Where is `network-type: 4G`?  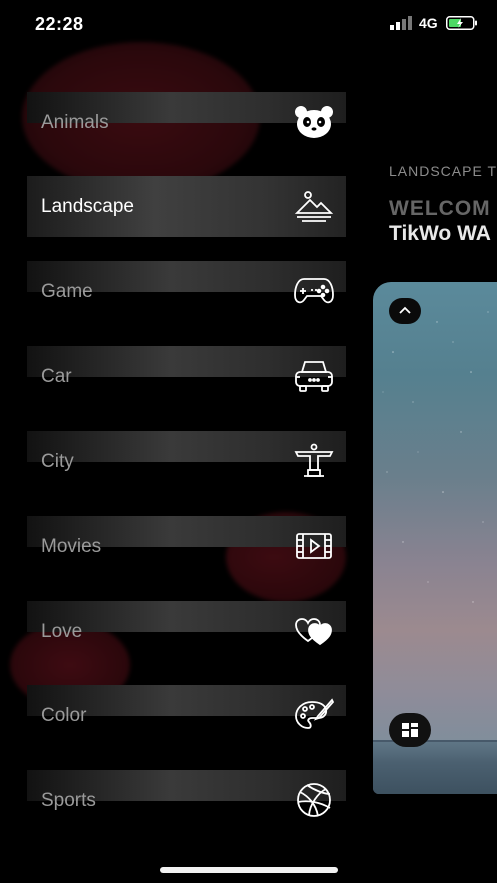 network-type: 4G is located at coordinates (428, 23).